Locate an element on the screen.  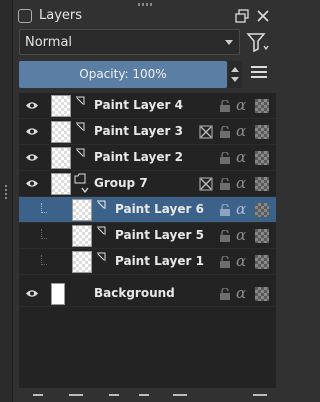
docker-titlebar: Layers is located at coordinates (144, 16).